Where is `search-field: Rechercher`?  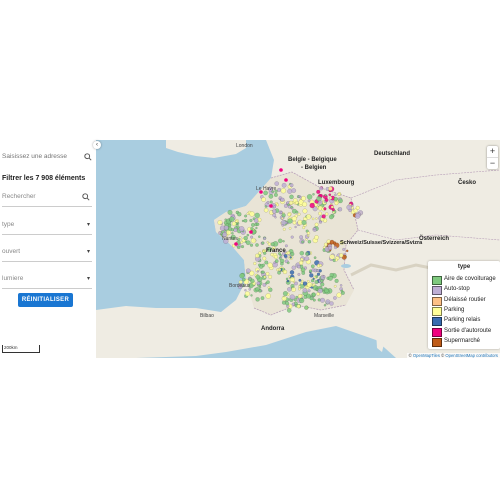
search-field: Rechercher is located at coordinates (47, 199).